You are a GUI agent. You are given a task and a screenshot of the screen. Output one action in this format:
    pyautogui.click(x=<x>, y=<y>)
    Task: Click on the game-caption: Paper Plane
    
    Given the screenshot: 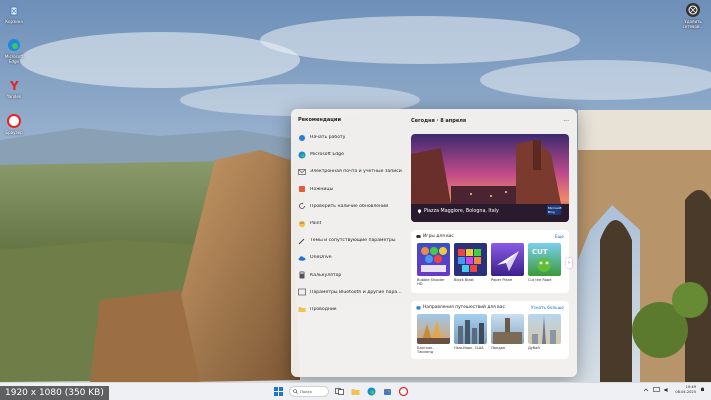 What is the action you would take?
    pyautogui.click(x=502, y=280)
    